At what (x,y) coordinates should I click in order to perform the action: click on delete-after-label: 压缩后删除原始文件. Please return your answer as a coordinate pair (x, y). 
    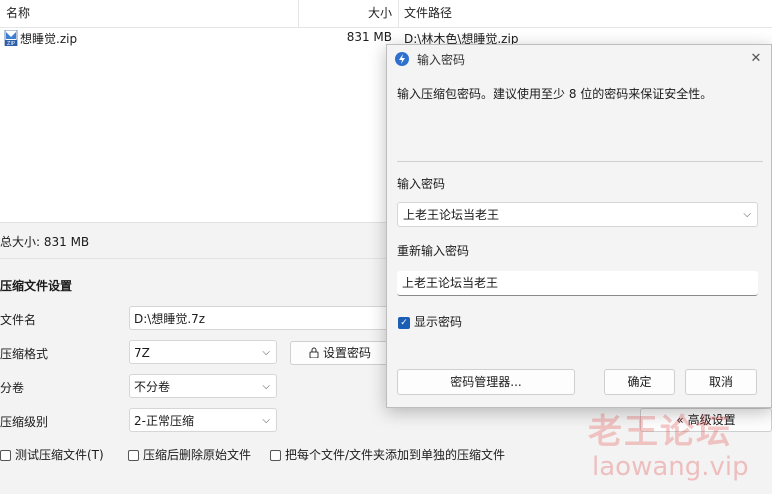
    Looking at the image, I should click on (197, 455).